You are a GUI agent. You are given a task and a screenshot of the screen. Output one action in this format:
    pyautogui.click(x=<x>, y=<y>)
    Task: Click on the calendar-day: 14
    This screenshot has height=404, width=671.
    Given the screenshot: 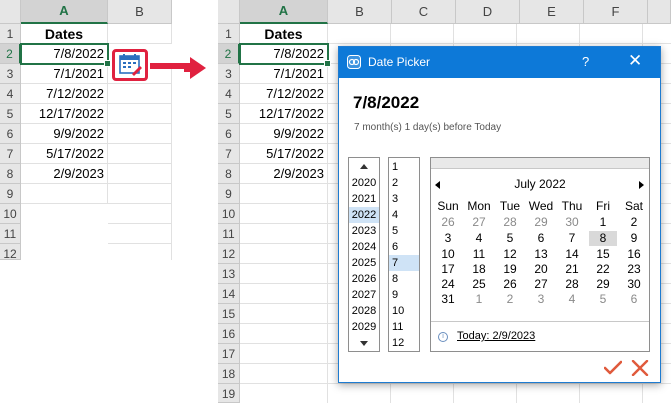 What is the action you would take?
    pyautogui.click(x=572, y=254)
    